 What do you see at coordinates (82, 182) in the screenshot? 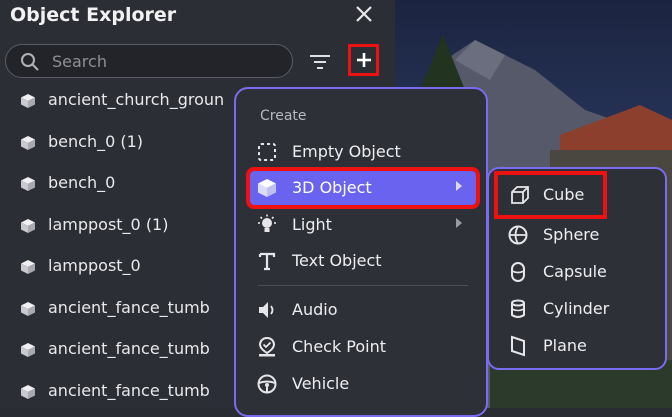
I see `tree-item-label: bench_0` at bounding box center [82, 182].